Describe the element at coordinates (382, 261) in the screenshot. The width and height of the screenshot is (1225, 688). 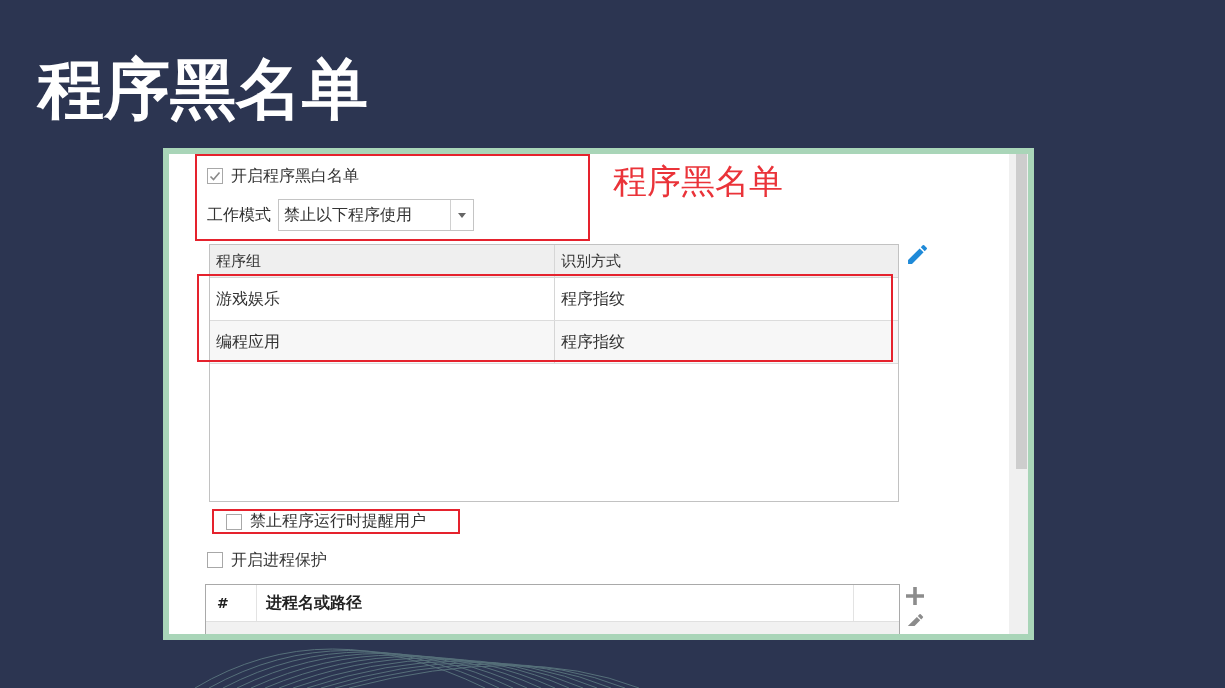
I see `column-header: 程序组` at that location.